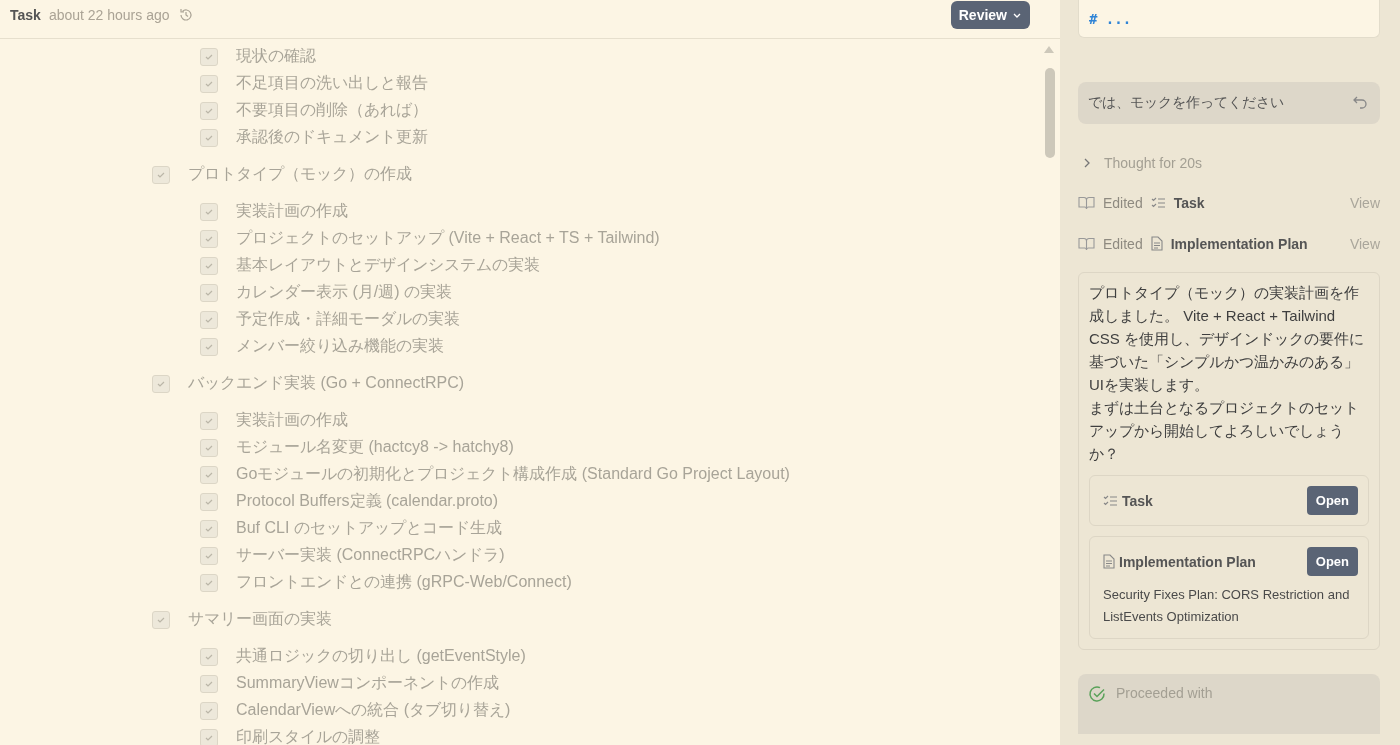 The image size is (1400, 745). I want to click on scrollbar-thumb, so click(1050, 113).